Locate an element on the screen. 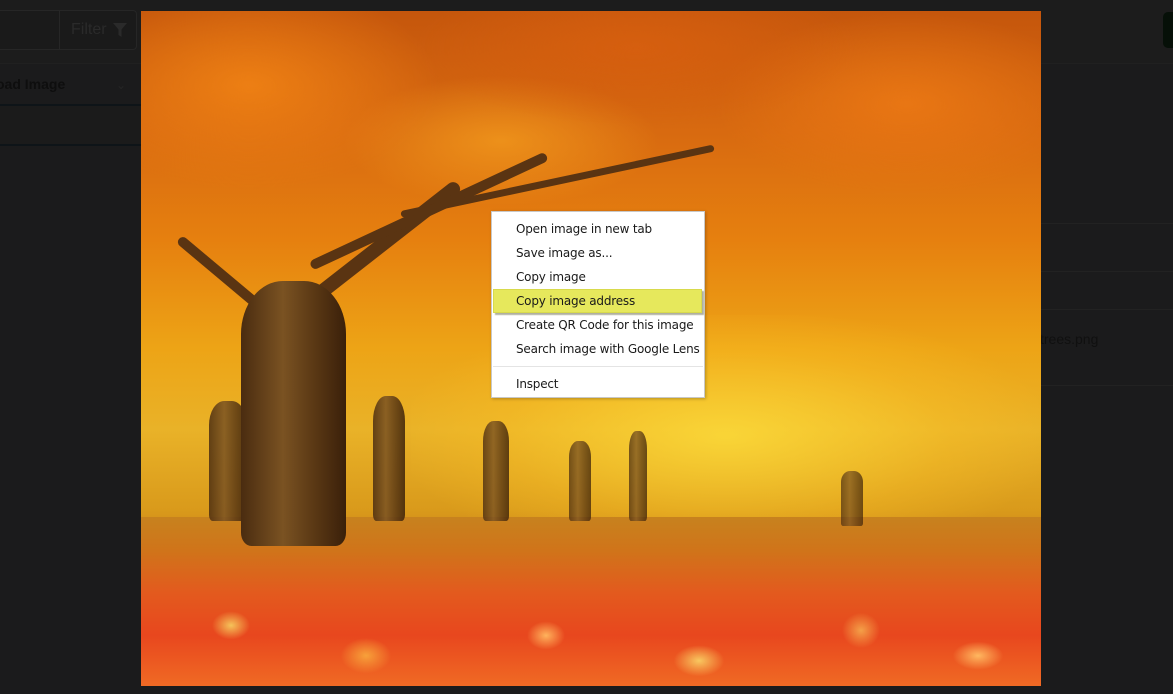  menu-item-create-qr-code: Create QR Code for this image is located at coordinates (598, 325).